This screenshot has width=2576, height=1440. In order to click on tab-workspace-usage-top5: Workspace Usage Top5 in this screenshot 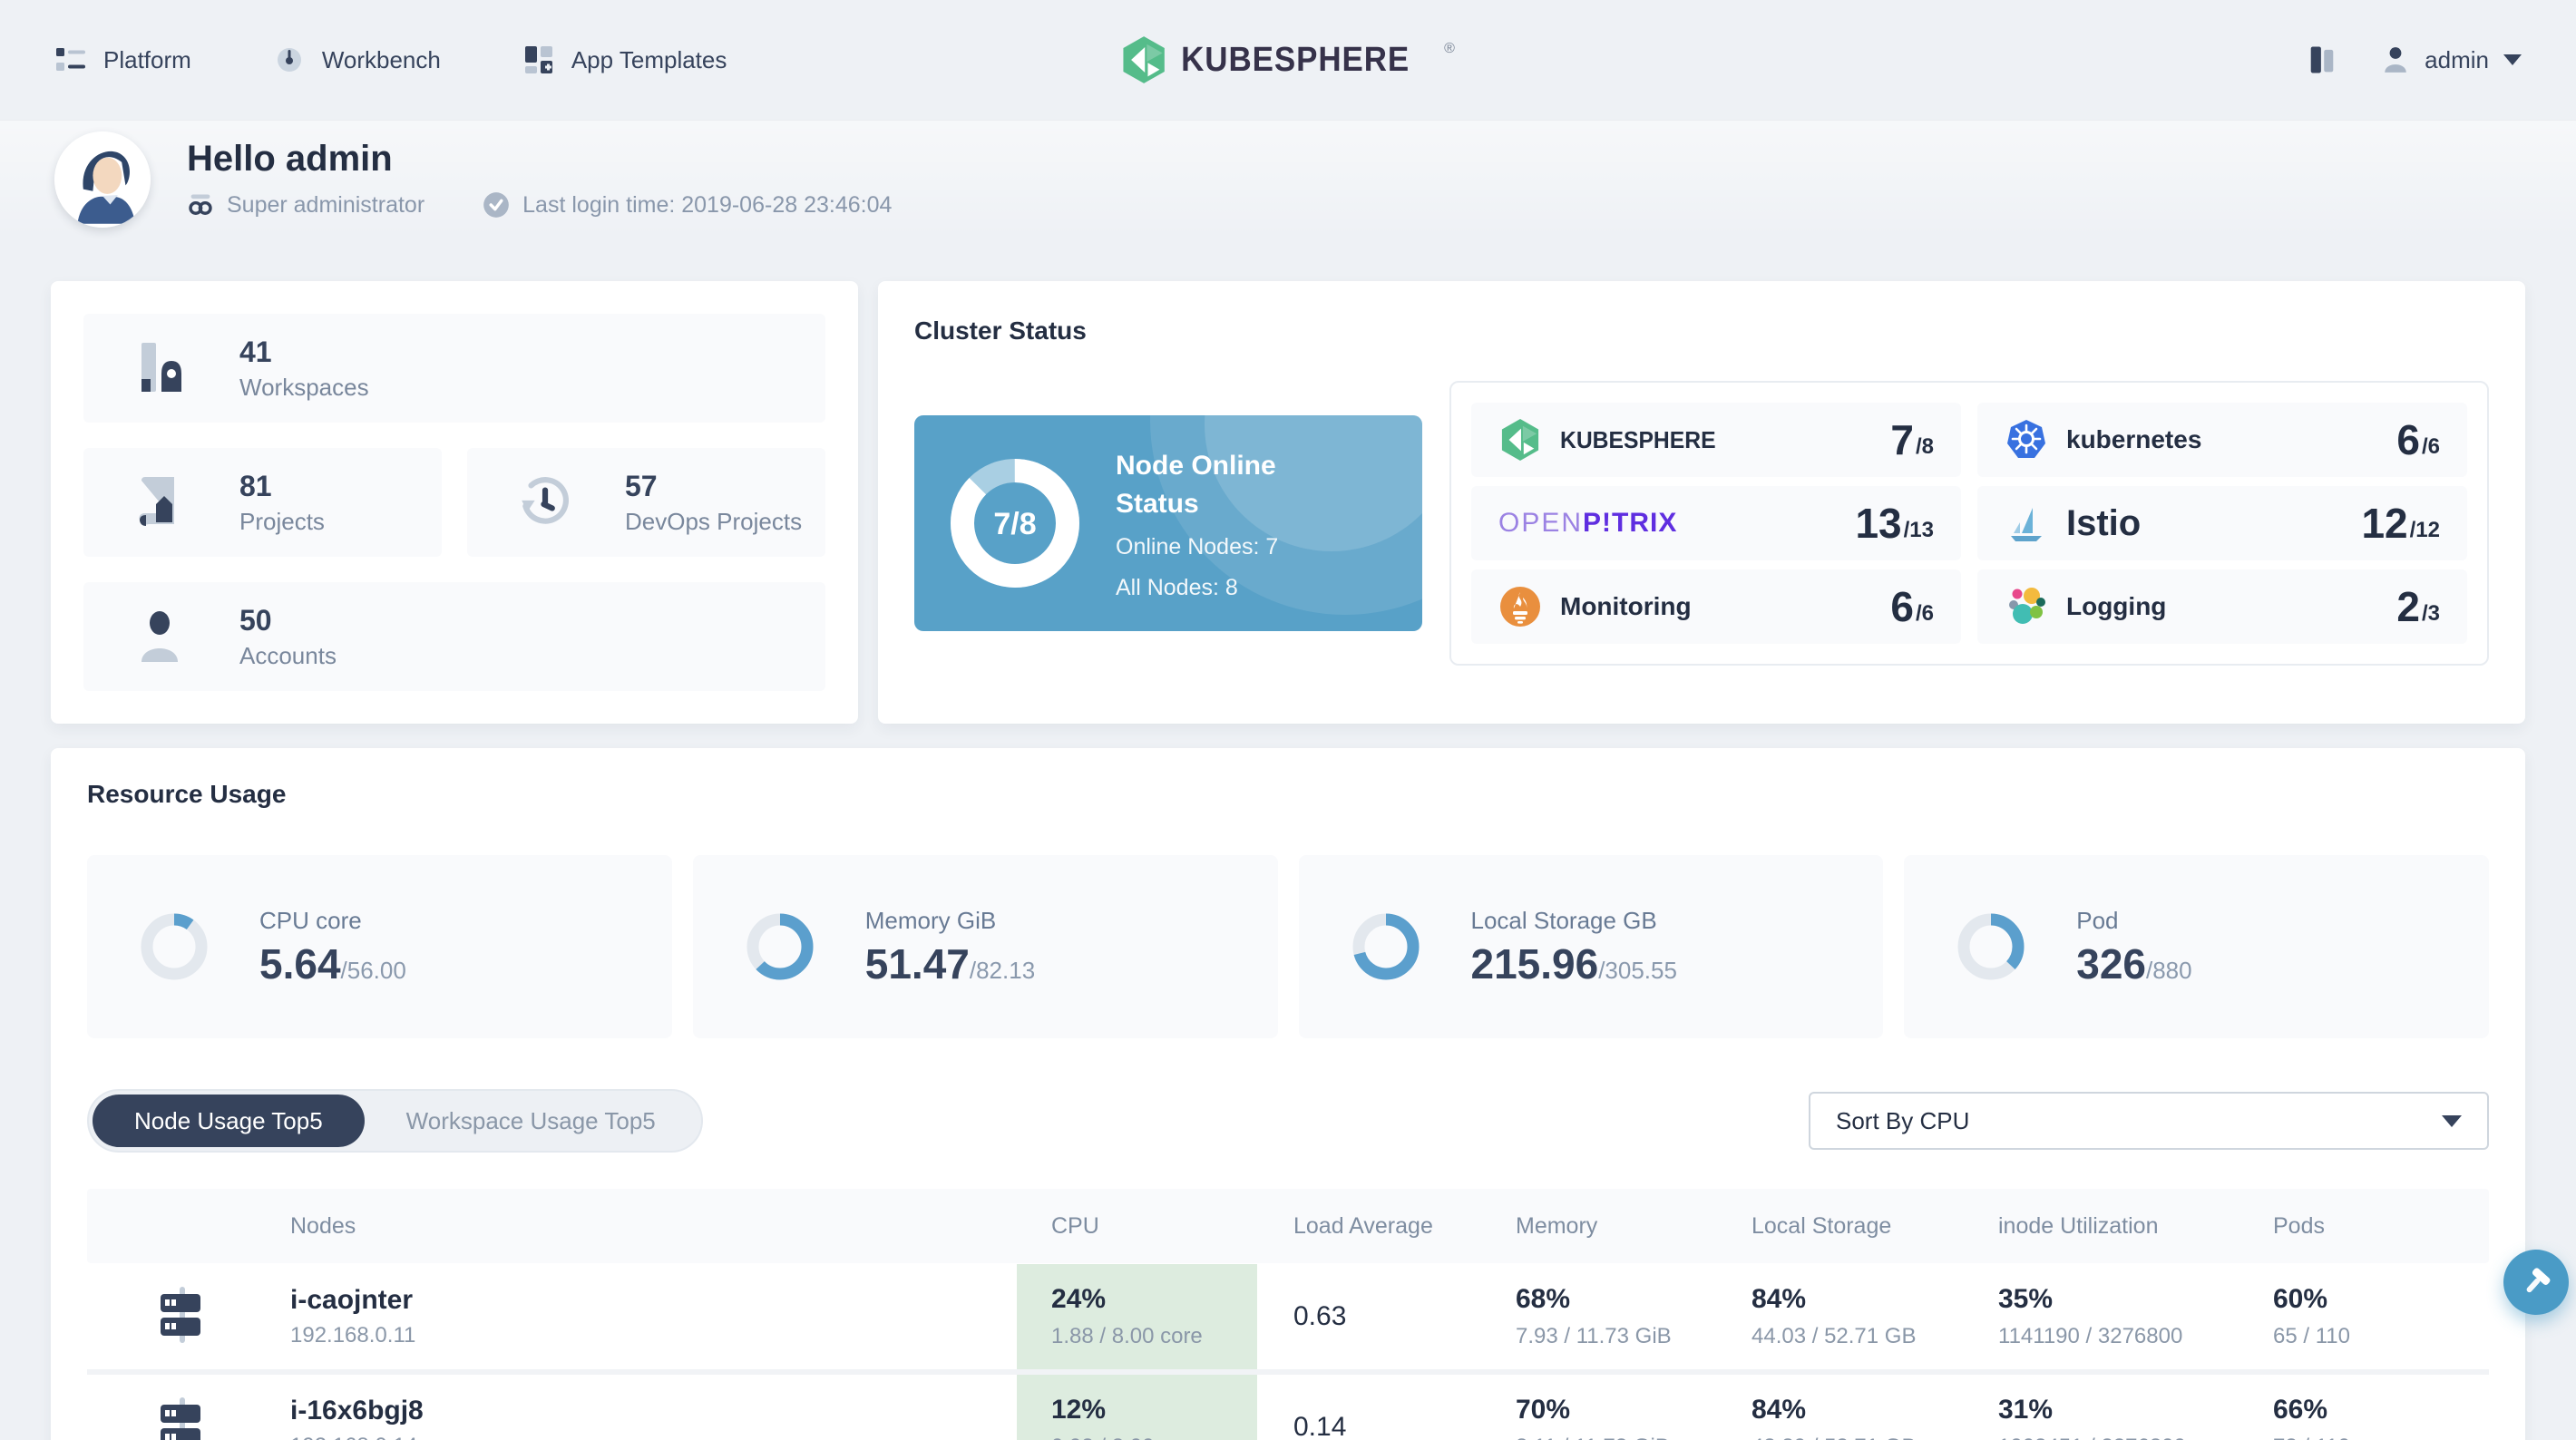, I will do `click(531, 1121)`.